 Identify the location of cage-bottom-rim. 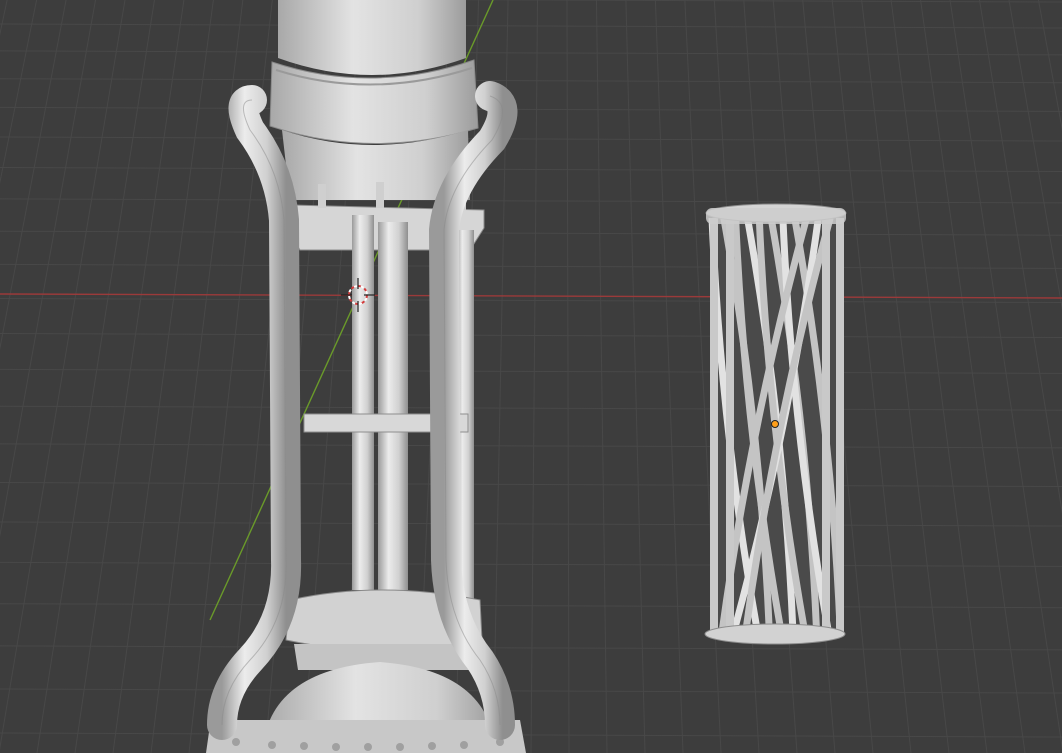
(775, 634).